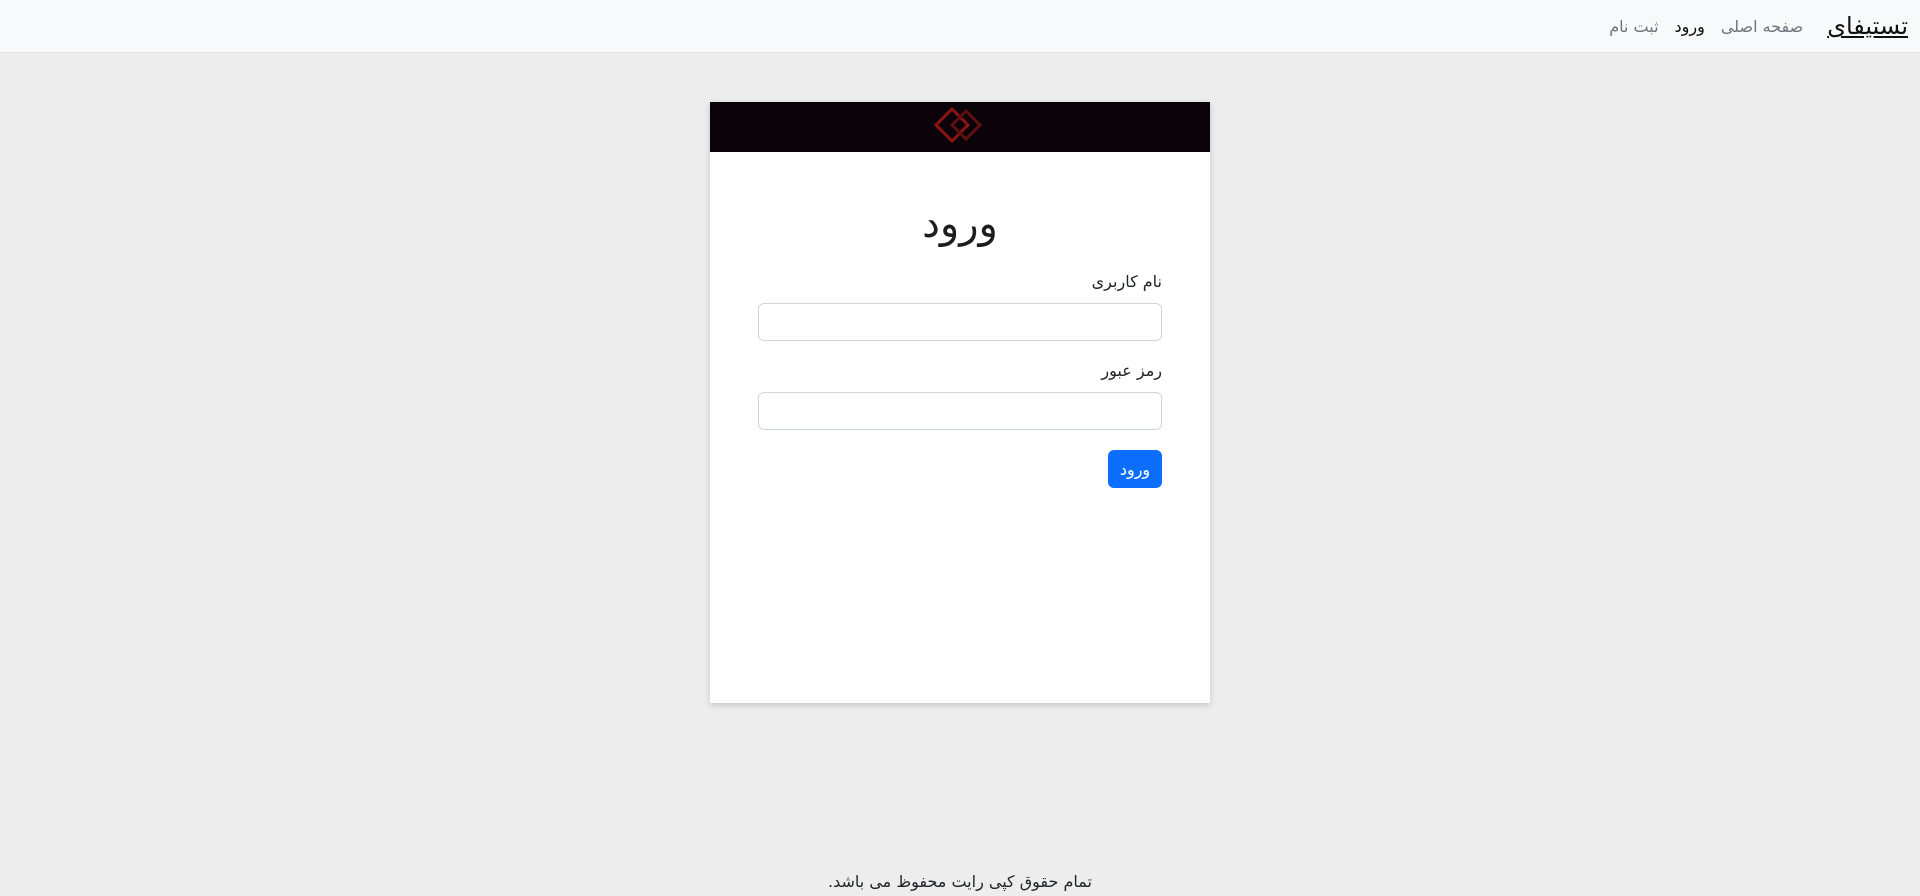  Describe the element at coordinates (960, 224) in the screenshot. I see `page-title: ورود` at that location.